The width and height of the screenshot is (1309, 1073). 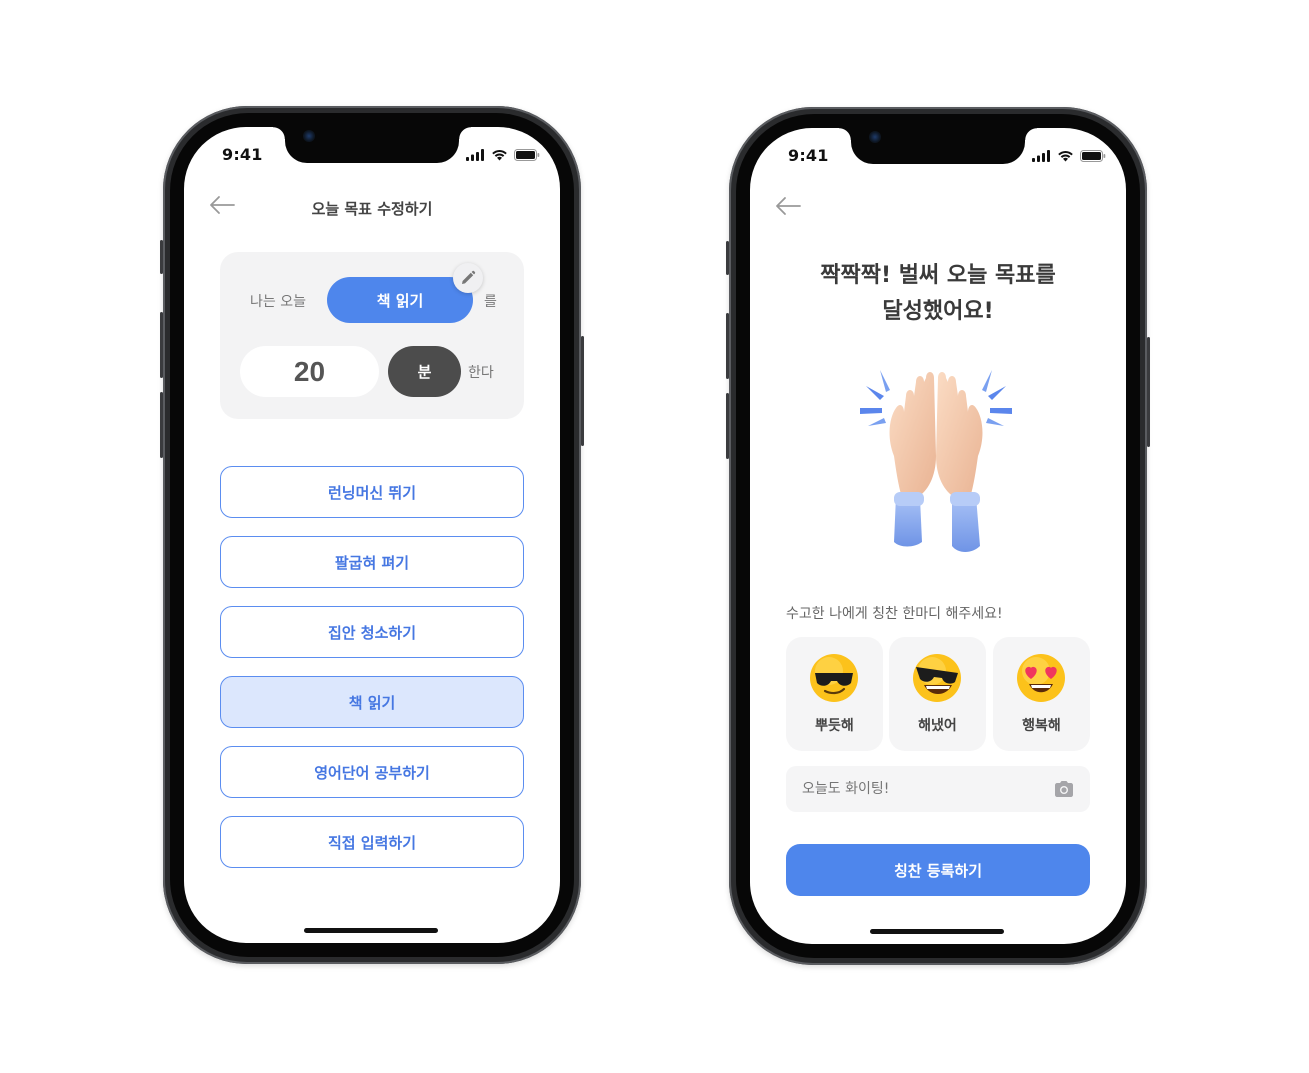 I want to click on emoji-card-proud: 뿌듯해, so click(x=834, y=694).